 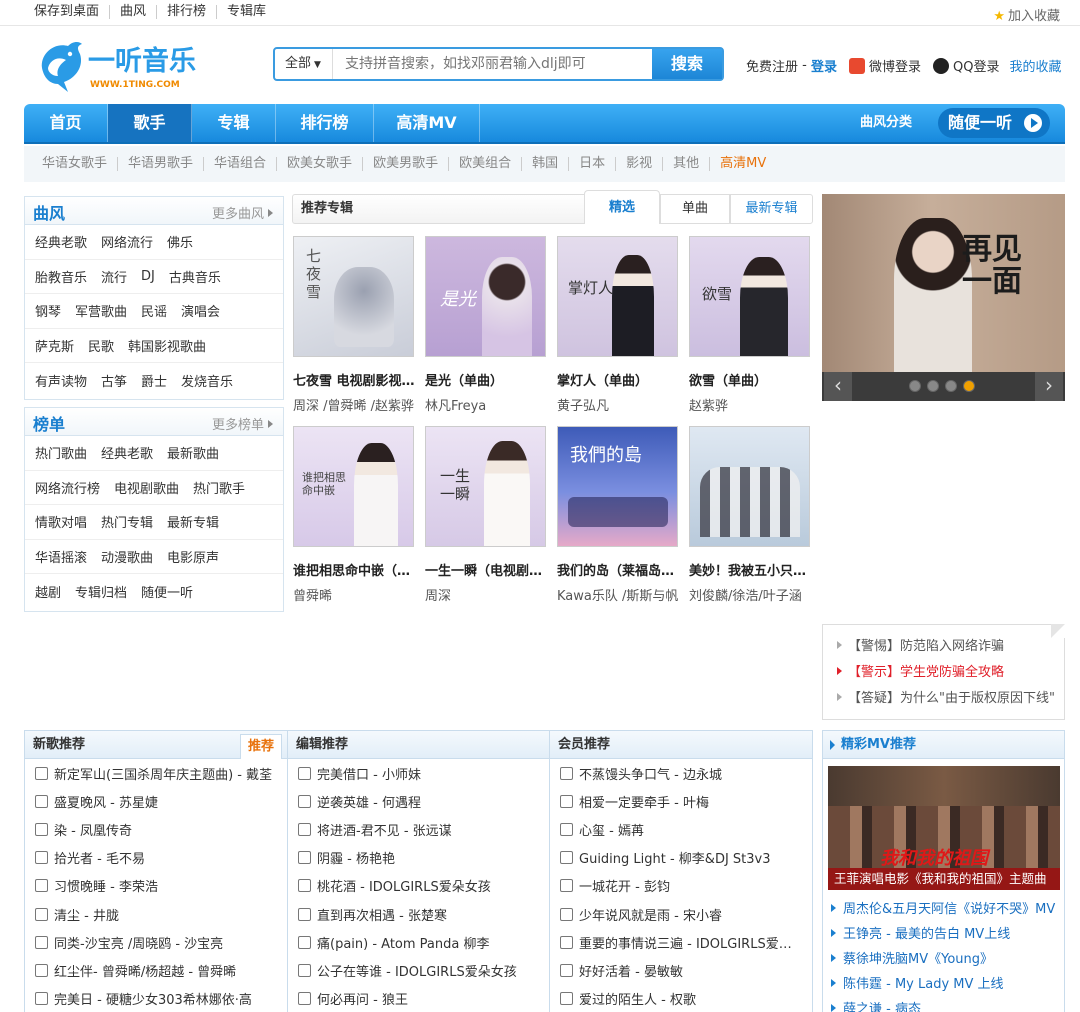 I want to click on song-title: 直到再次相遇 - 张楚寒, so click(x=429, y=914).